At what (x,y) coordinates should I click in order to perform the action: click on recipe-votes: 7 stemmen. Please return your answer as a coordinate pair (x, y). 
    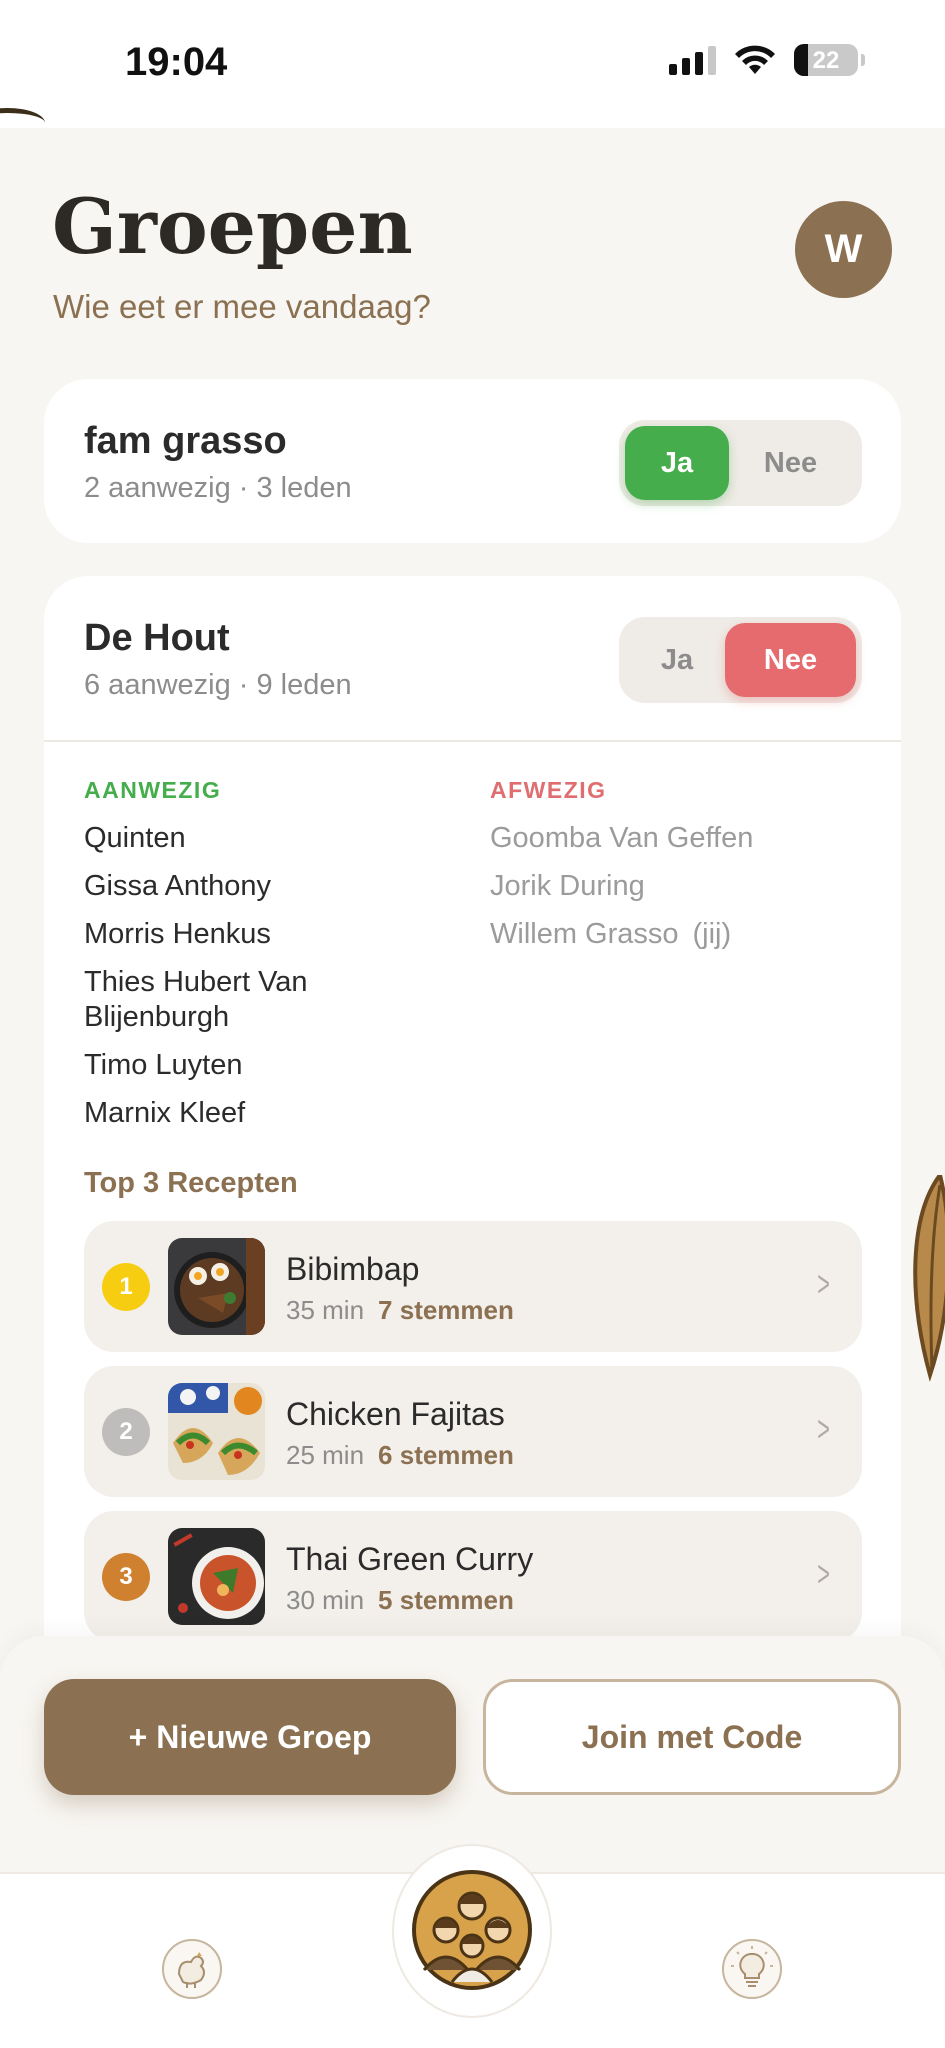
    Looking at the image, I should click on (446, 1310).